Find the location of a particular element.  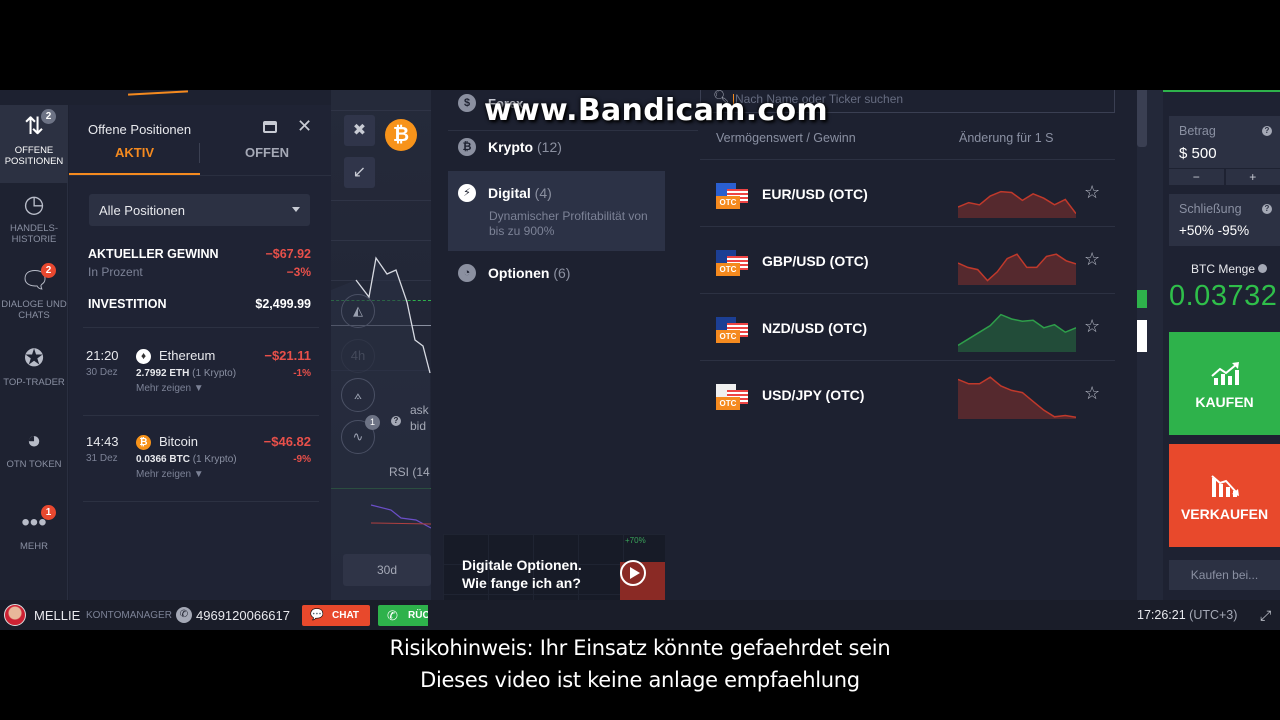

help-icon is located at coordinates (1263, 268).